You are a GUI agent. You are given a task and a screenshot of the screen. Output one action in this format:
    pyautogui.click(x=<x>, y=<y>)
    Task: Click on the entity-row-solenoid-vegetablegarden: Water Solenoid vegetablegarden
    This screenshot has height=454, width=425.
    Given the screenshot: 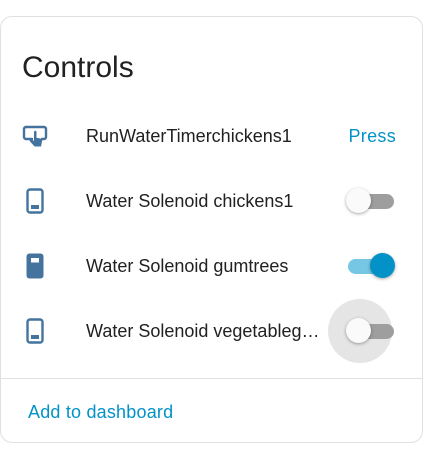 What is the action you would take?
    pyautogui.click(x=211, y=331)
    